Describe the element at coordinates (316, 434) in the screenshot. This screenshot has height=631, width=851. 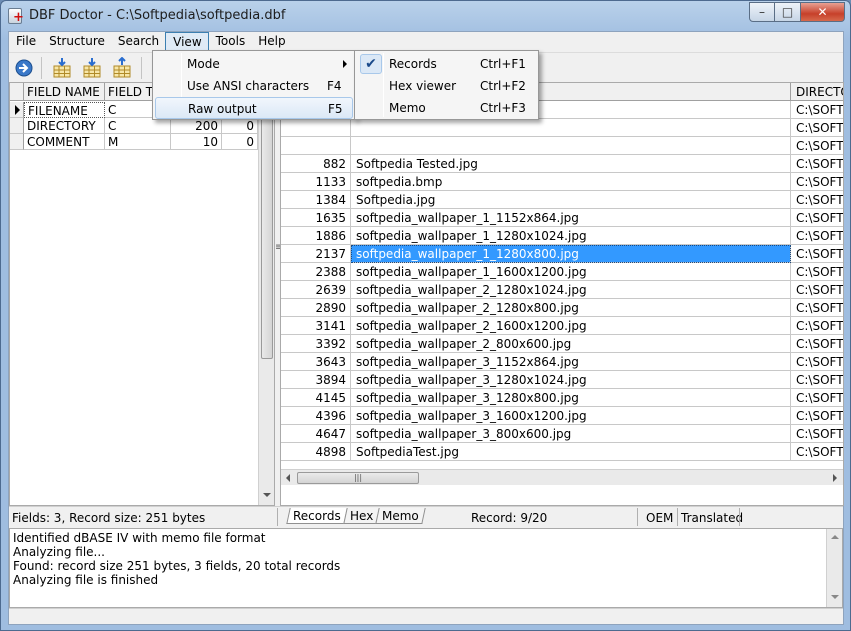
I see `cell-record-id: 4647` at that location.